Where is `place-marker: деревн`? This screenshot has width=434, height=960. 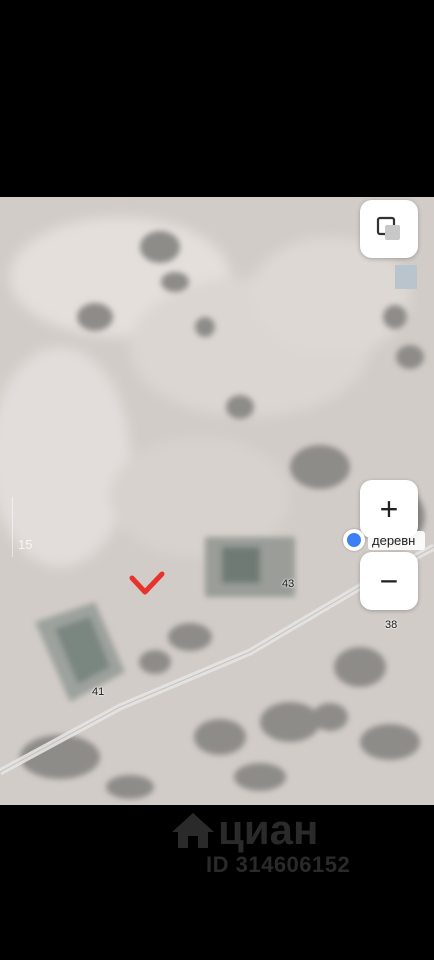 place-marker: деревн is located at coordinates (384, 540).